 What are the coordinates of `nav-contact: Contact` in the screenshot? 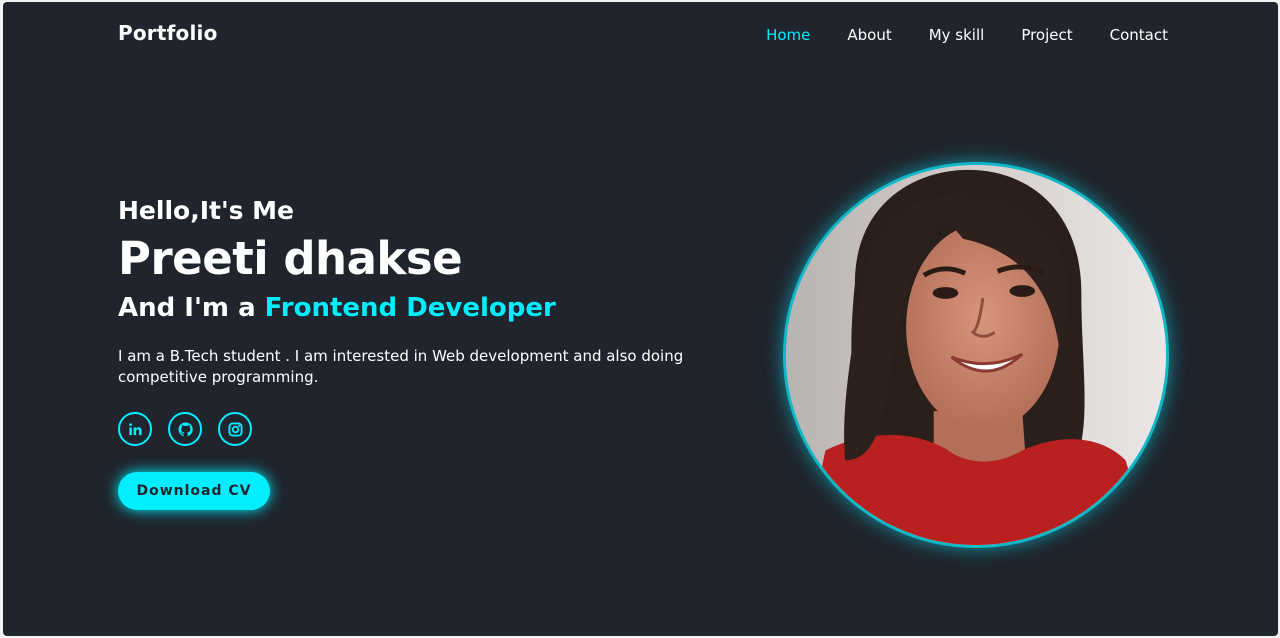 It's located at (1139, 35).